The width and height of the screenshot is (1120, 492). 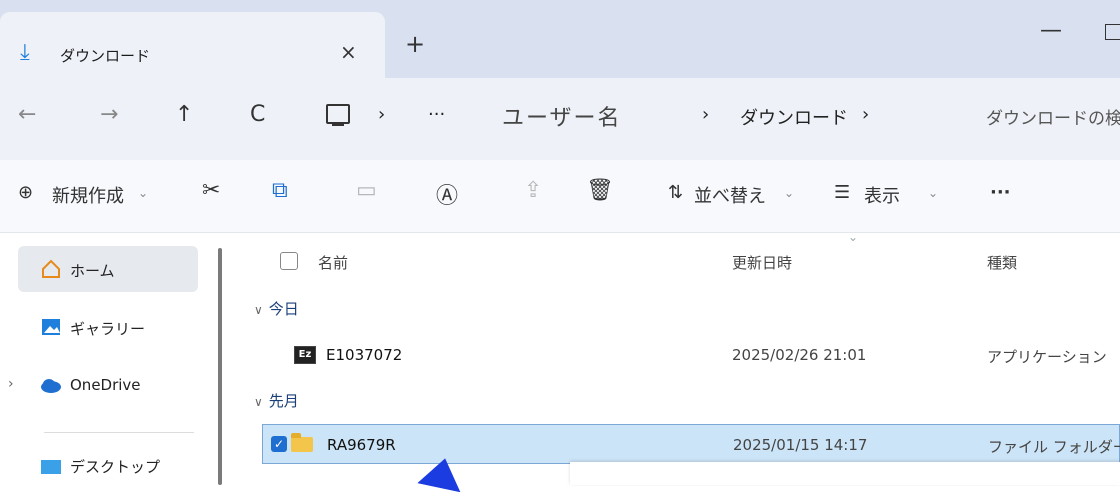 I want to click on sort-button: 並べ替え, so click(x=730, y=195).